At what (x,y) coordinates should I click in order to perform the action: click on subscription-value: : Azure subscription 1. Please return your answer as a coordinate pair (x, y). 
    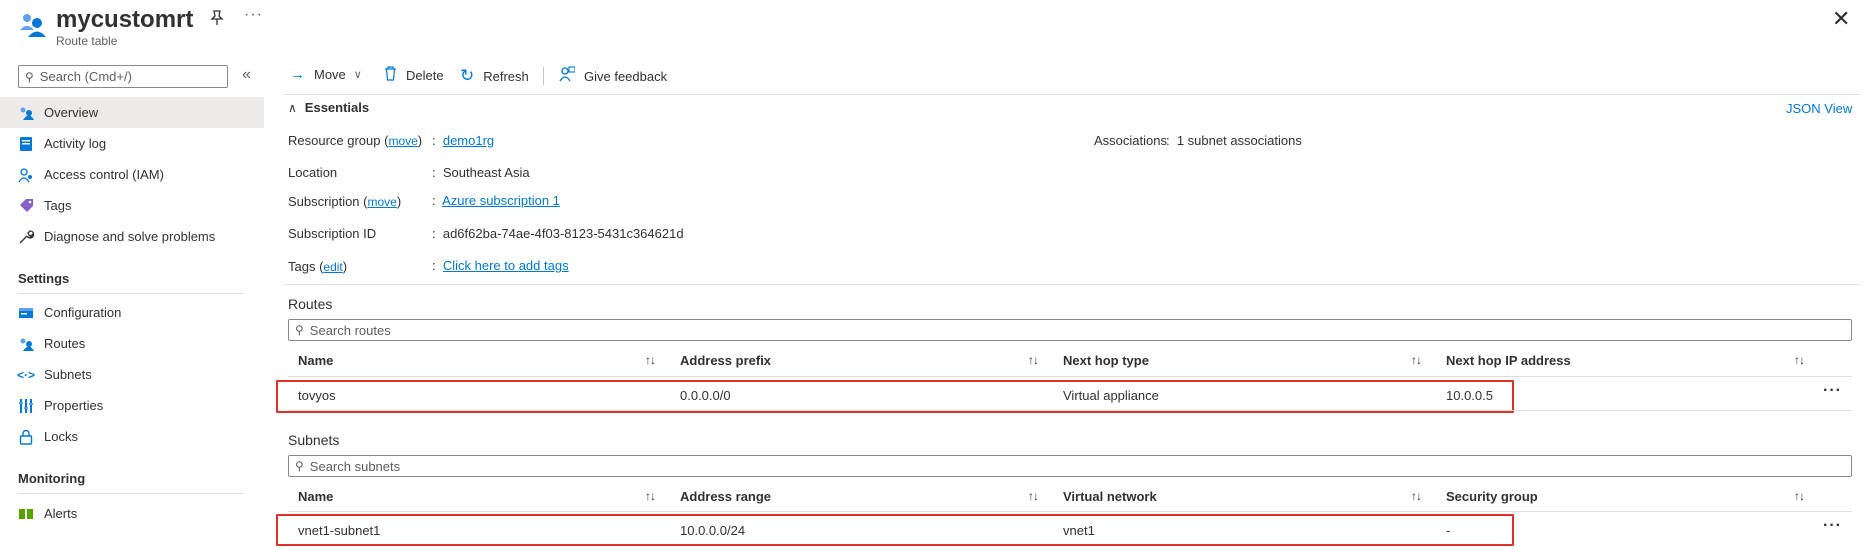
    Looking at the image, I should click on (496, 200).